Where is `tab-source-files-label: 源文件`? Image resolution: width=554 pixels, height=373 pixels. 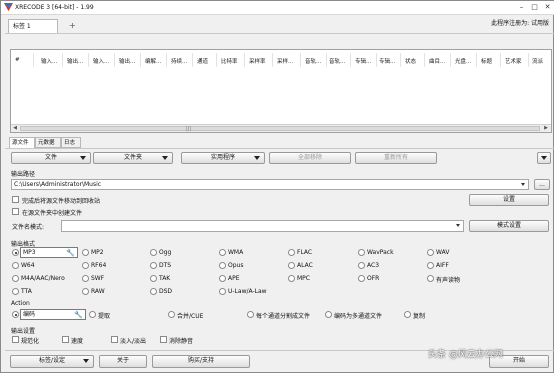
tab-source-files-label: 源文件 is located at coordinates (20, 143).